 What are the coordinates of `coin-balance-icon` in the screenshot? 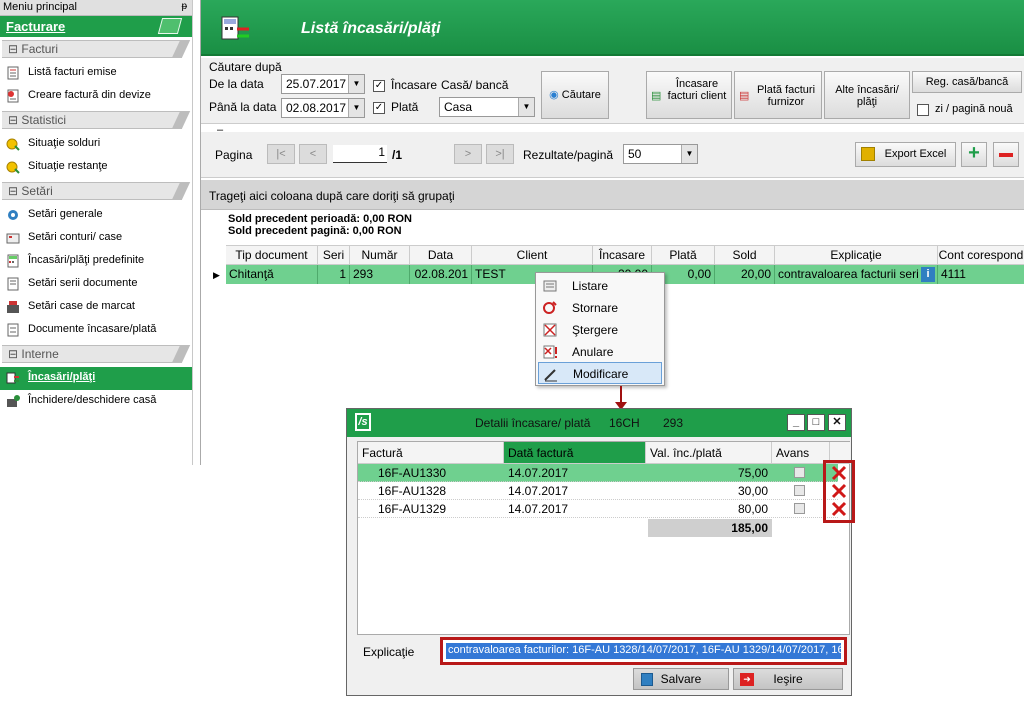 It's located at (13, 144).